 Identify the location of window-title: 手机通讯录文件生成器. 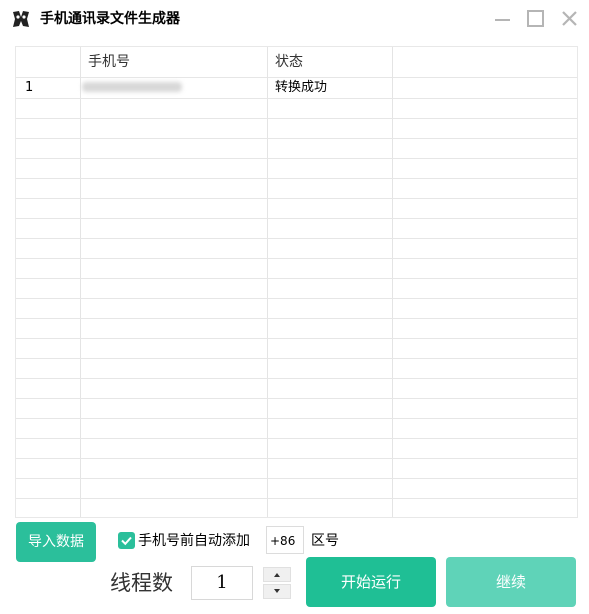
(110, 19).